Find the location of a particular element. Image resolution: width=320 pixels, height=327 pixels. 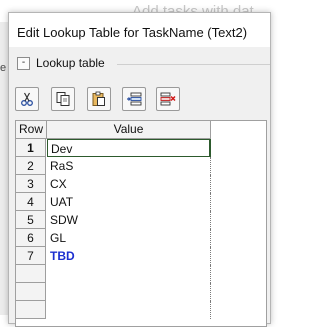

insert-row-button is located at coordinates (134, 99).